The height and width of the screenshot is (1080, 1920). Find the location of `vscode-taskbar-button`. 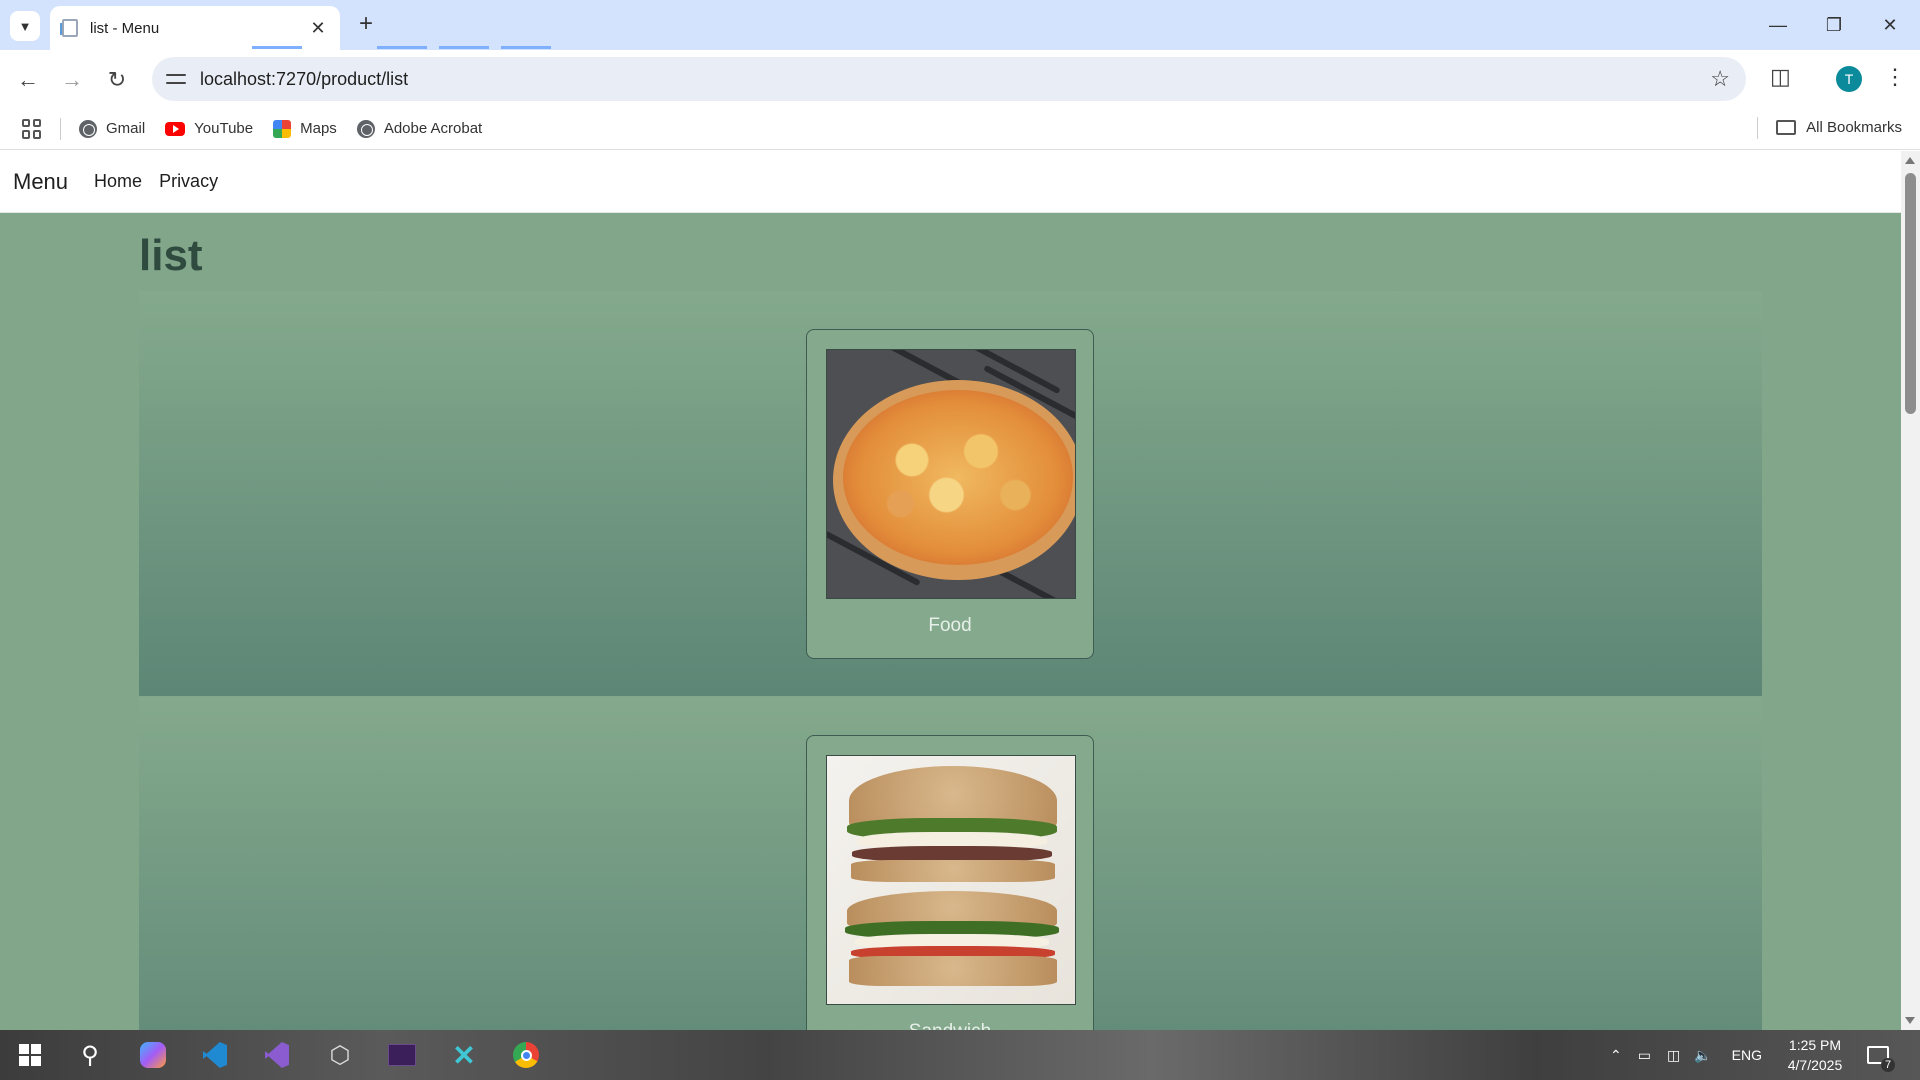

vscode-taskbar-button is located at coordinates (215, 1055).